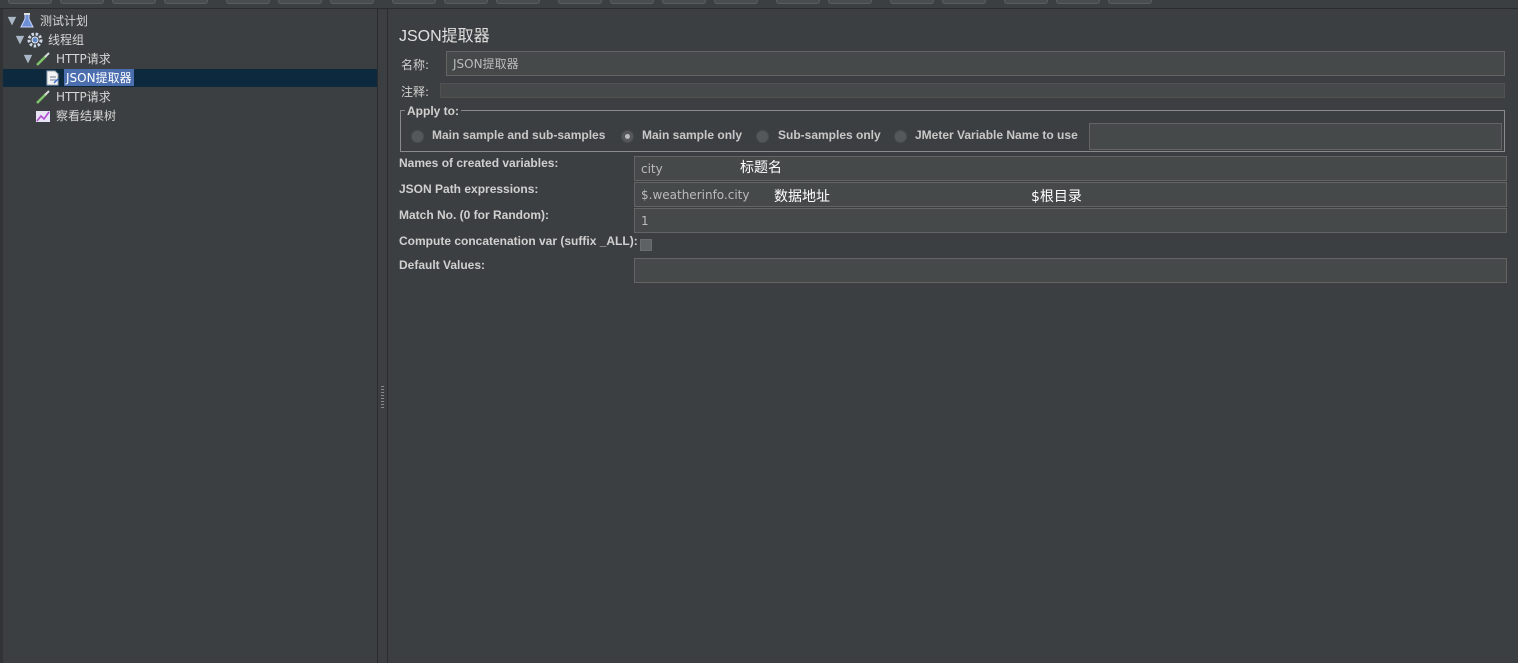 The height and width of the screenshot is (663, 1518). I want to click on tree-node-http-request: ▼ HTTP请求, so click(67, 58).